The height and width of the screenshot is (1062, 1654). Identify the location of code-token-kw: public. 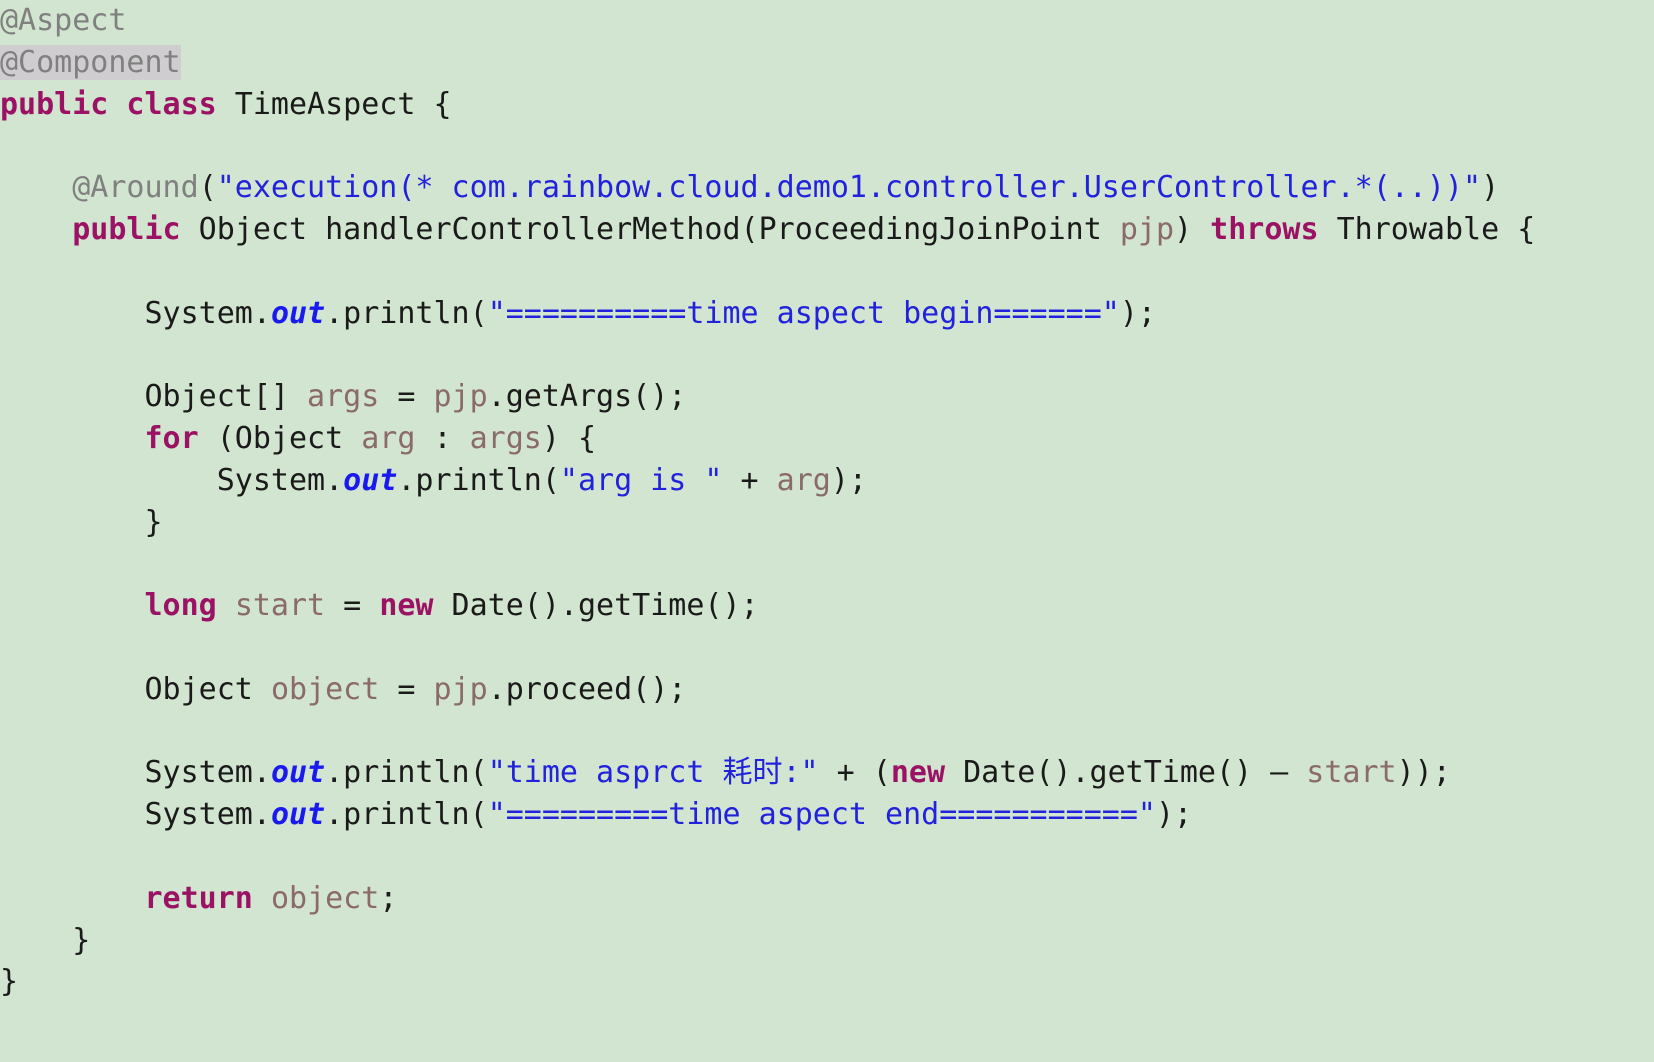
(126, 229).